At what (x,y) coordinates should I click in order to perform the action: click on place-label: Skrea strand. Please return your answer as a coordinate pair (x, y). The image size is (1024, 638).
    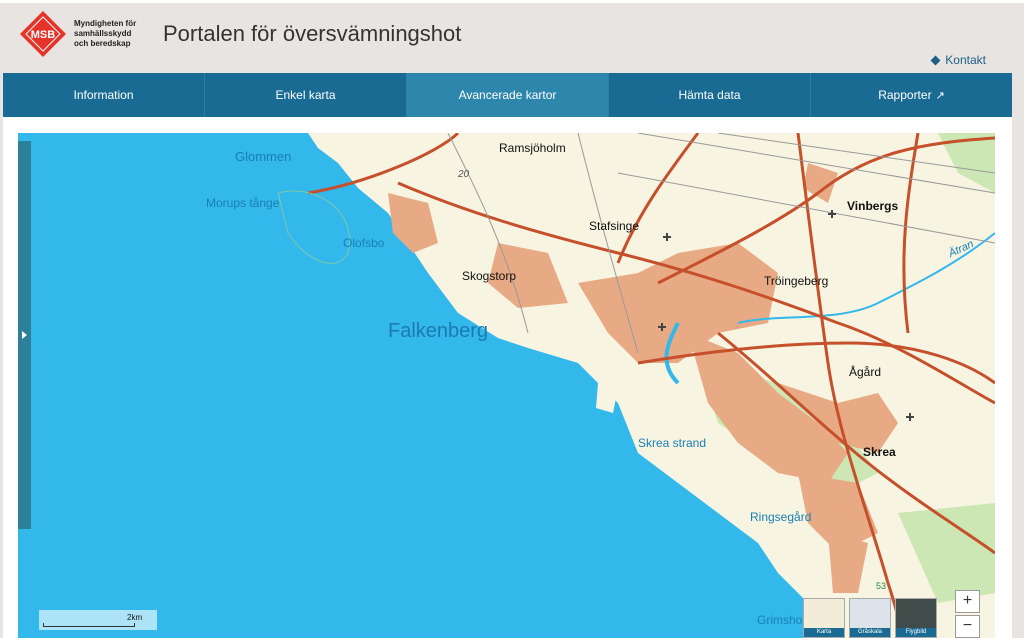
    Looking at the image, I should click on (672, 443).